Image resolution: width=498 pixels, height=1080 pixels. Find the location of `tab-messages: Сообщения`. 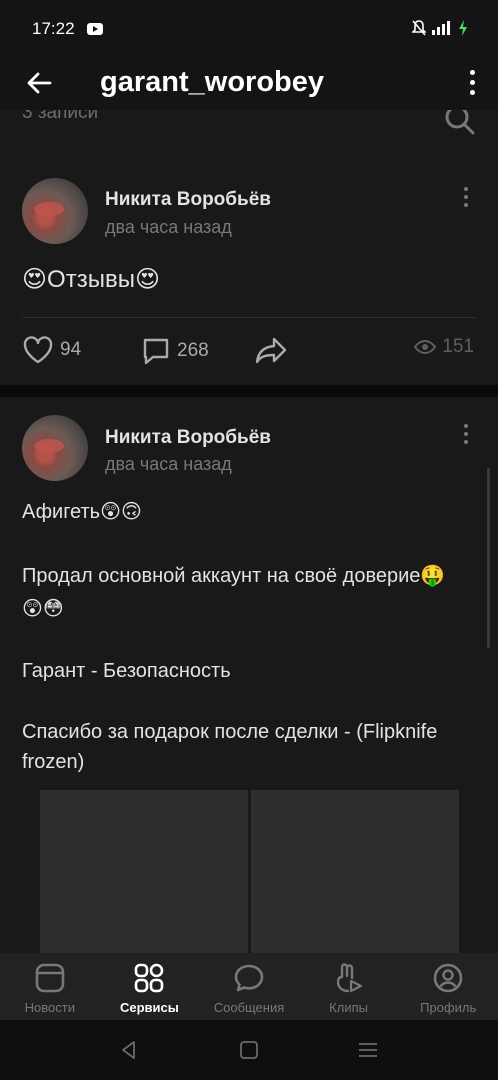

tab-messages: Сообщения is located at coordinates (249, 986).